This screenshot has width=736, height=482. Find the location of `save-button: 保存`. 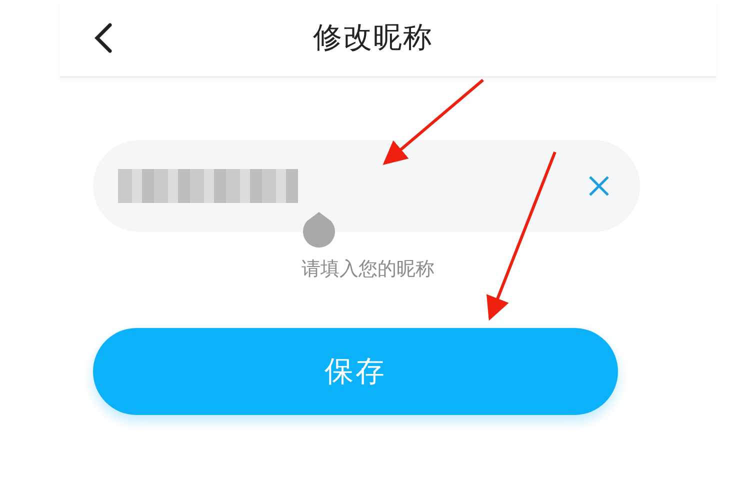

save-button: 保存 is located at coordinates (355, 371).